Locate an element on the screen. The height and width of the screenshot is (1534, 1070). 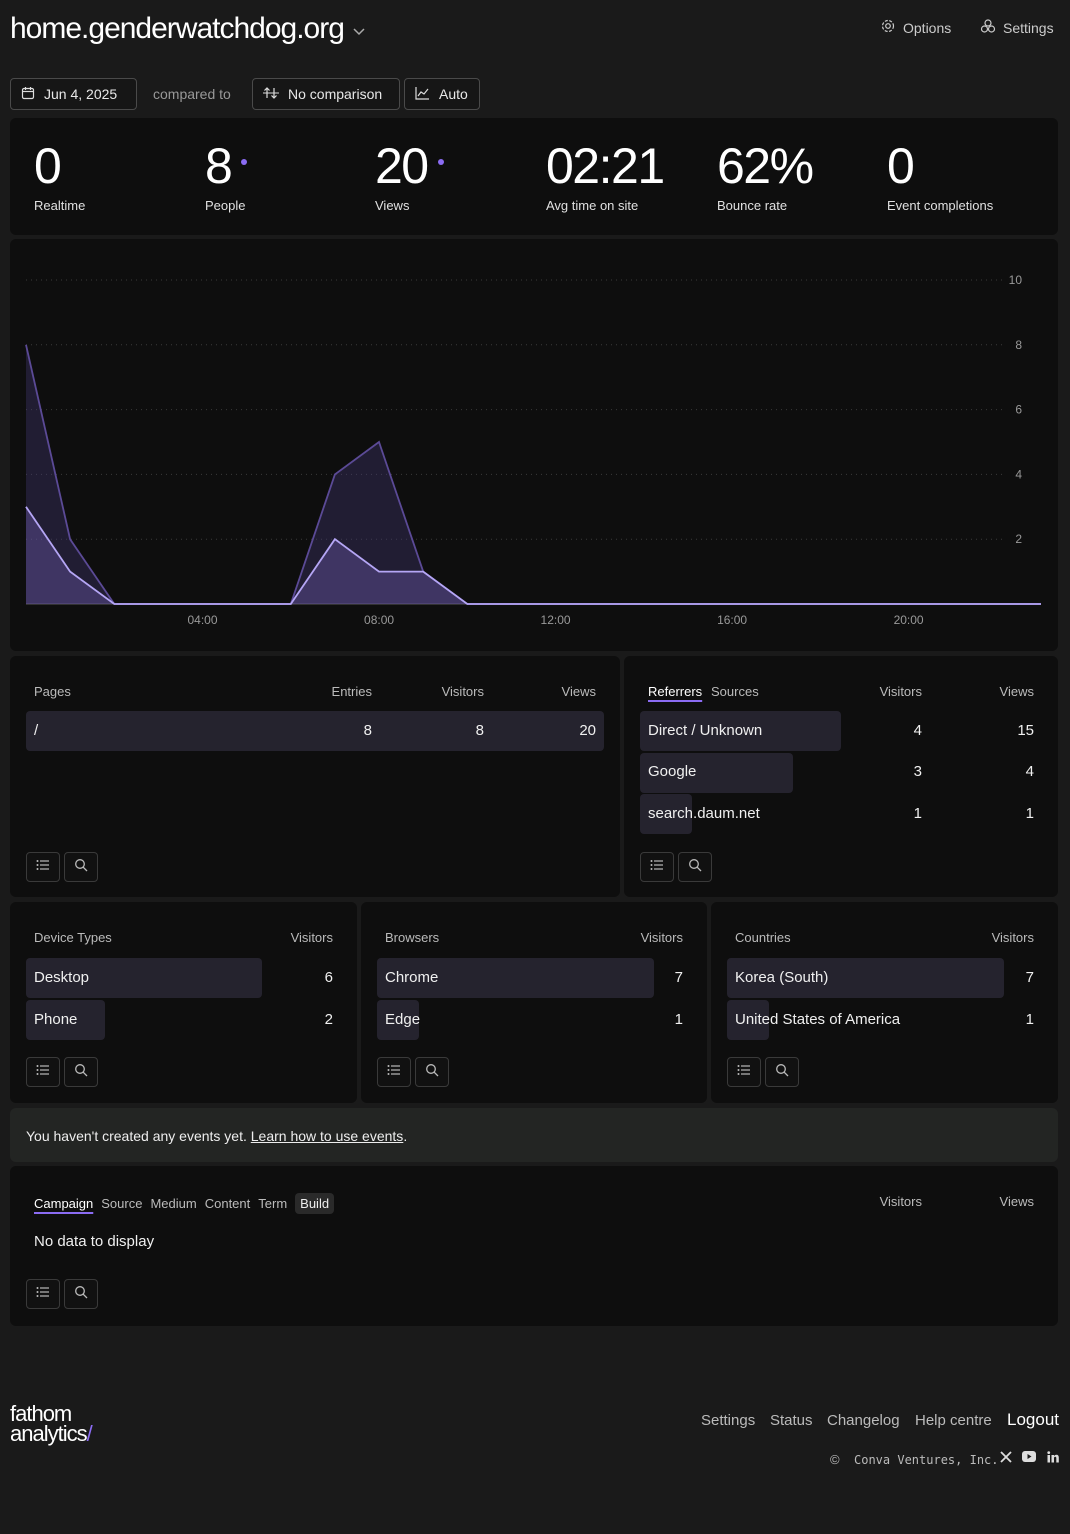
stat-bounce-rate: 62% Bounce rate is located at coordinates (765, 175).